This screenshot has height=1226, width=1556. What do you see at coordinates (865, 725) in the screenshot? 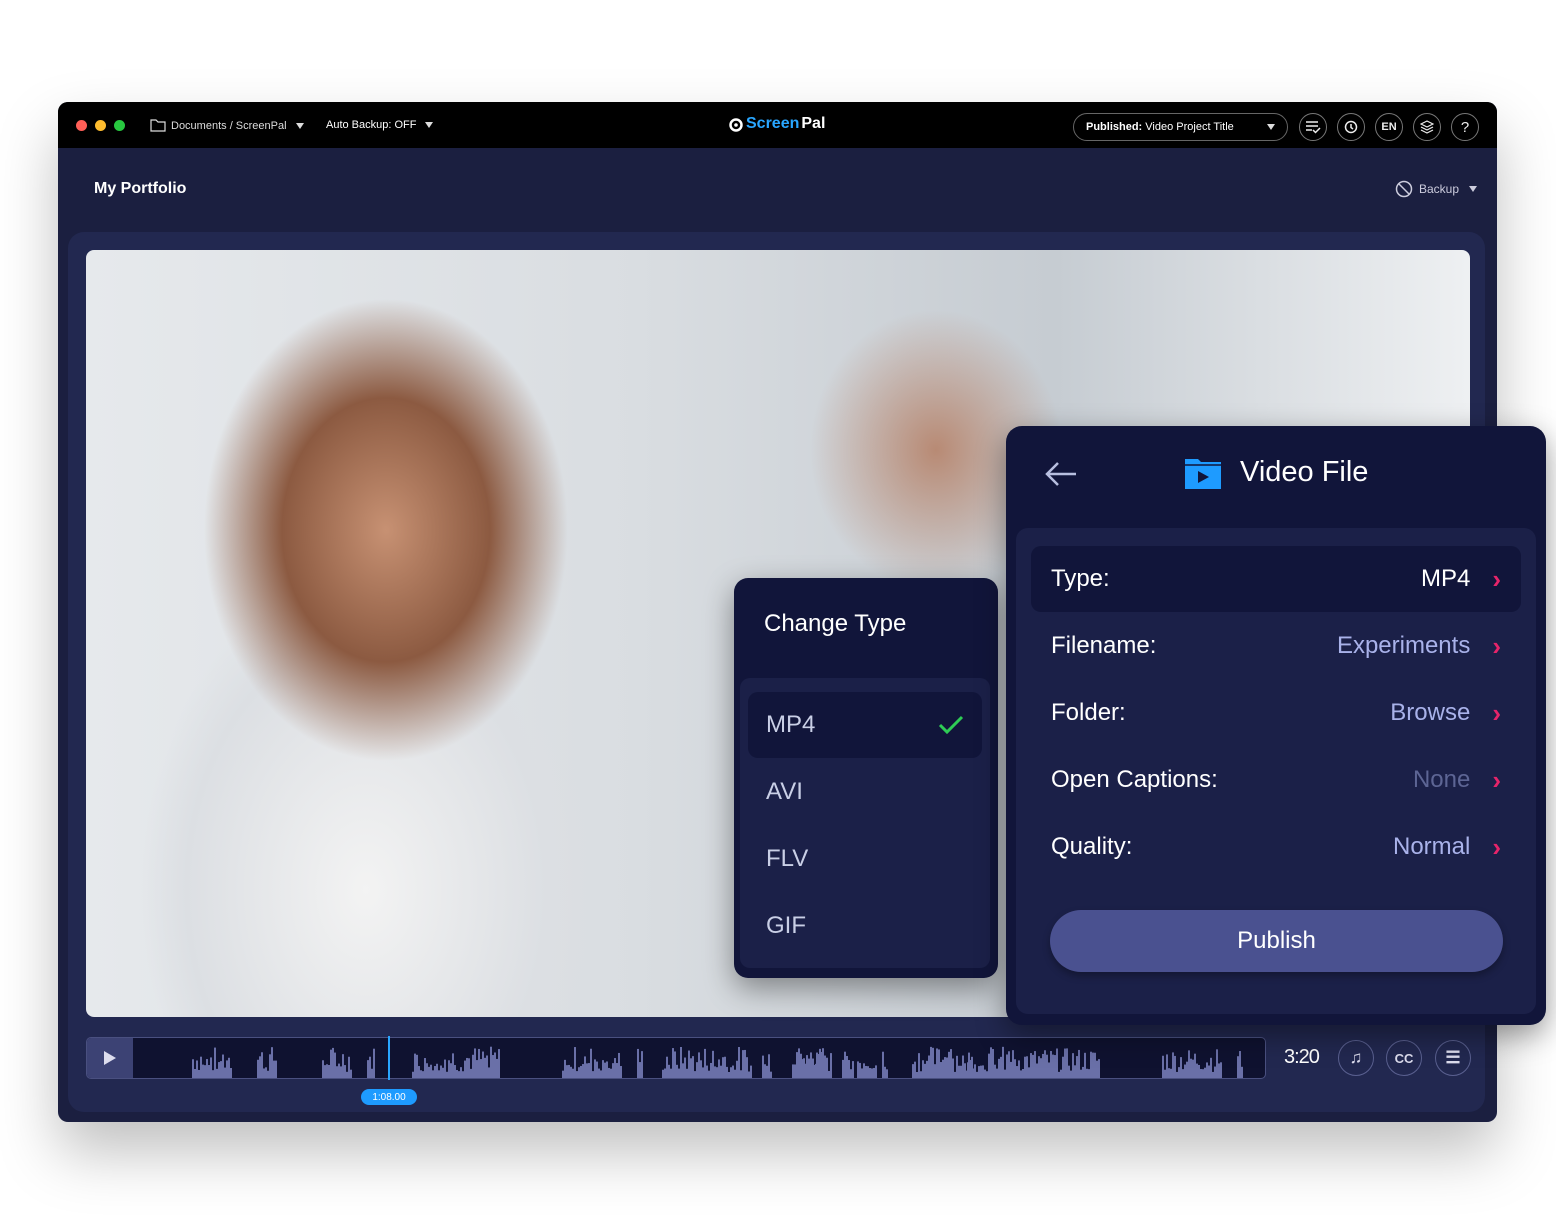
I see `type-option-mp4: MP4` at bounding box center [865, 725].